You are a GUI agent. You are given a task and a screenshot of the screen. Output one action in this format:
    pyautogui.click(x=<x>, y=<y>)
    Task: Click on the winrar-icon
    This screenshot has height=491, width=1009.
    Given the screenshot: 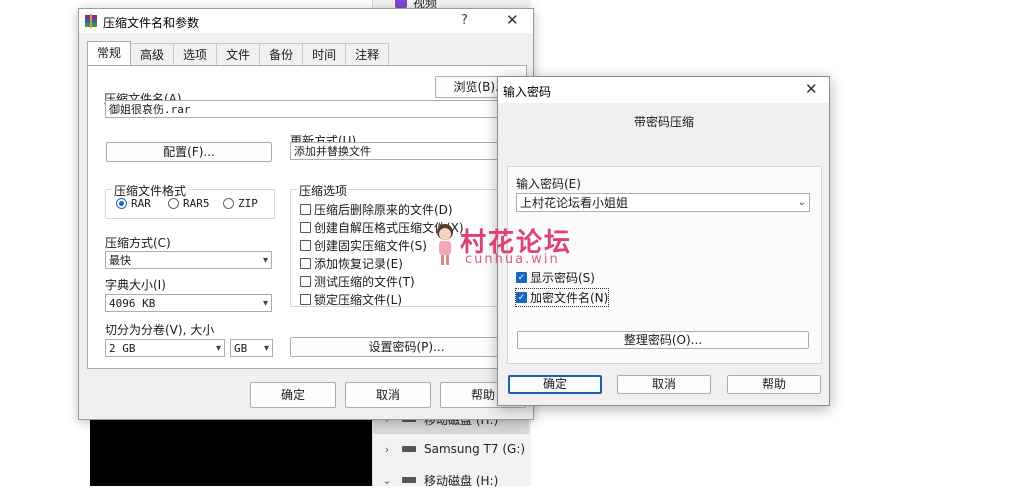 What is the action you would take?
    pyautogui.click(x=91, y=21)
    